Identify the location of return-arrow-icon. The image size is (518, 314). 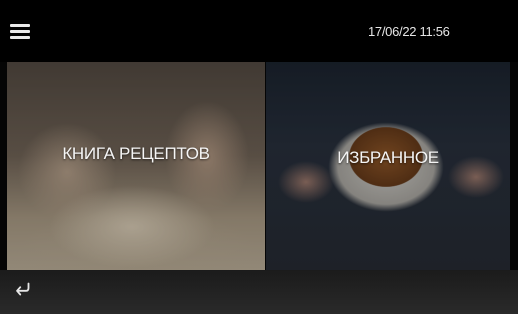
(26, 292).